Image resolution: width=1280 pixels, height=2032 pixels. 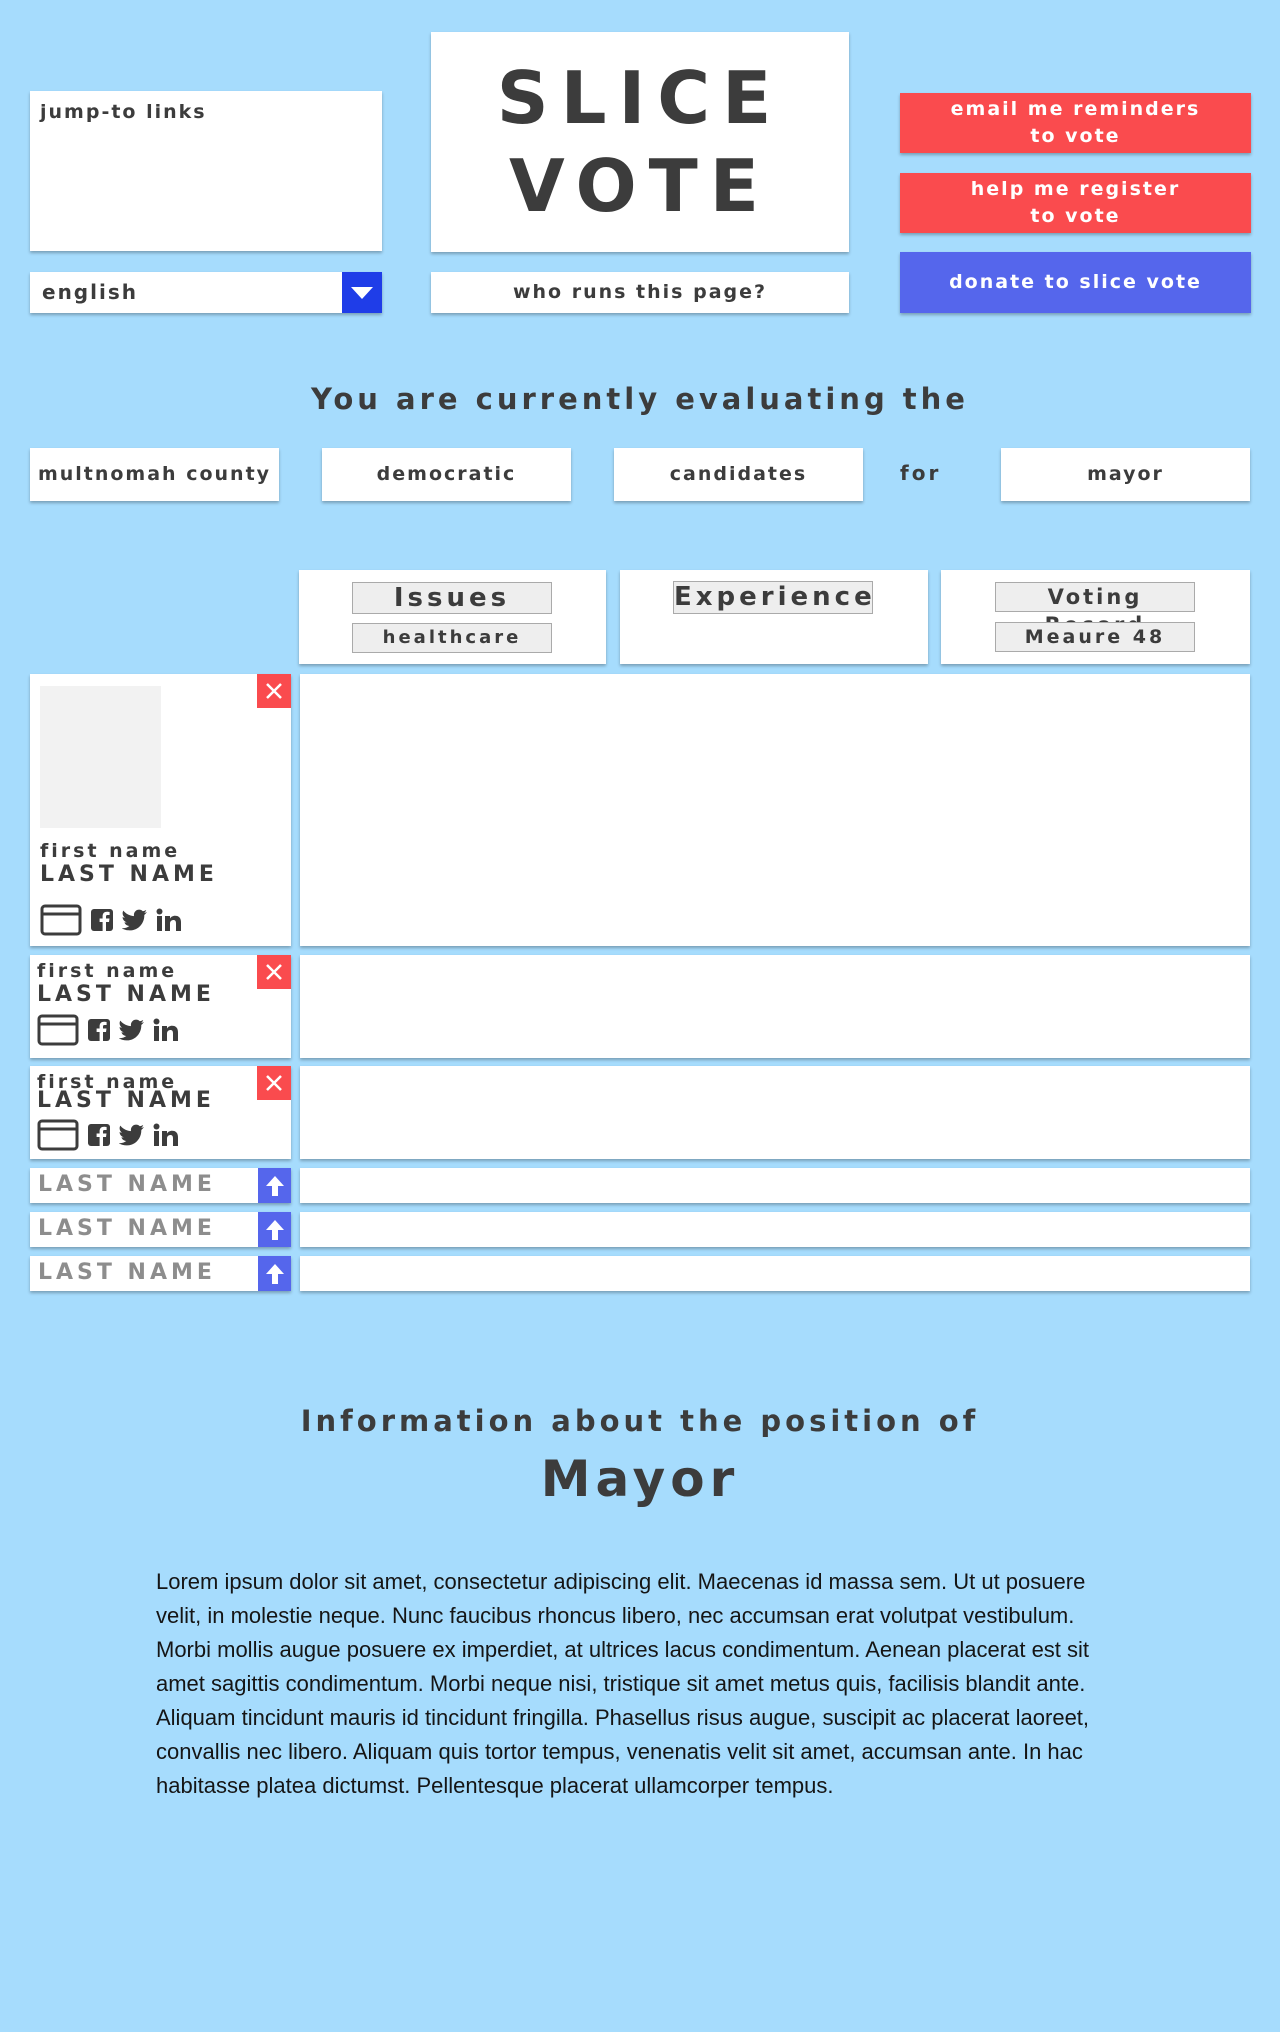 I want to click on language-value: english, so click(x=90, y=292).